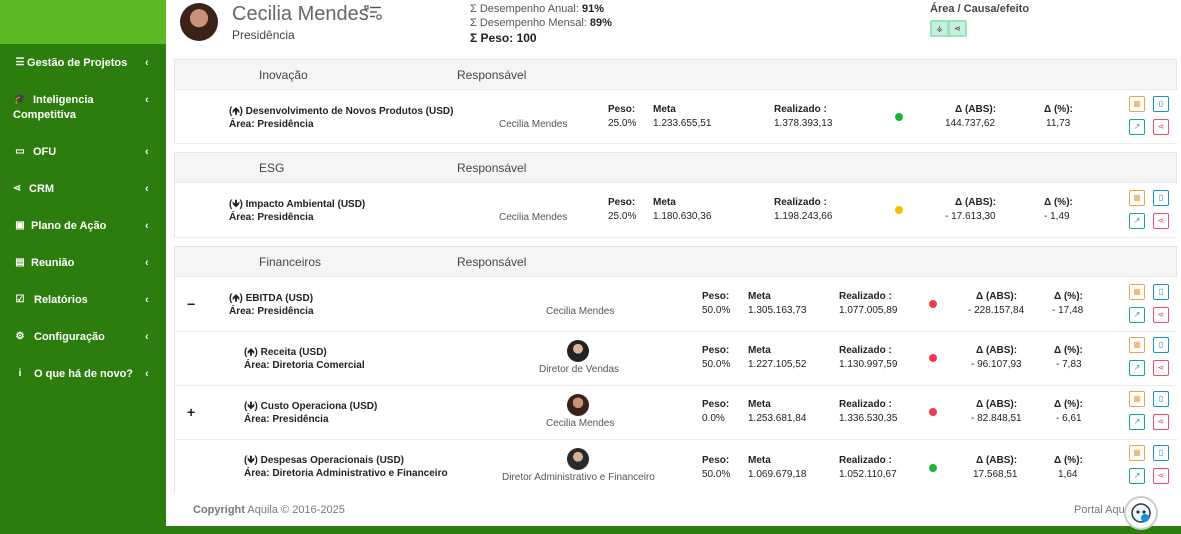 The image size is (1181, 534). I want to click on gear-icon: ⚙, so click(20, 336).